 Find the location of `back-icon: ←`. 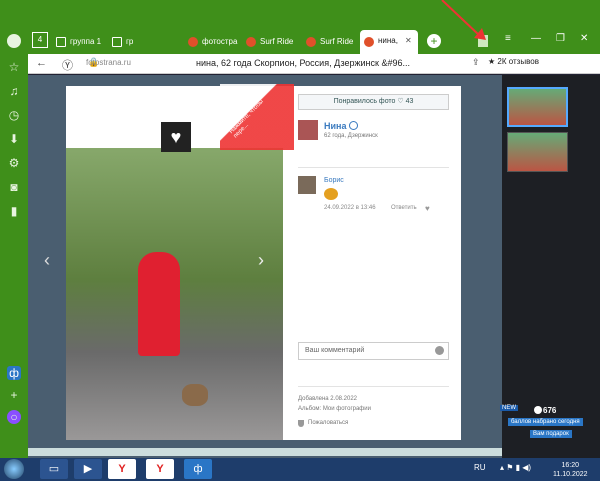

back-icon: ← is located at coordinates (41, 63).